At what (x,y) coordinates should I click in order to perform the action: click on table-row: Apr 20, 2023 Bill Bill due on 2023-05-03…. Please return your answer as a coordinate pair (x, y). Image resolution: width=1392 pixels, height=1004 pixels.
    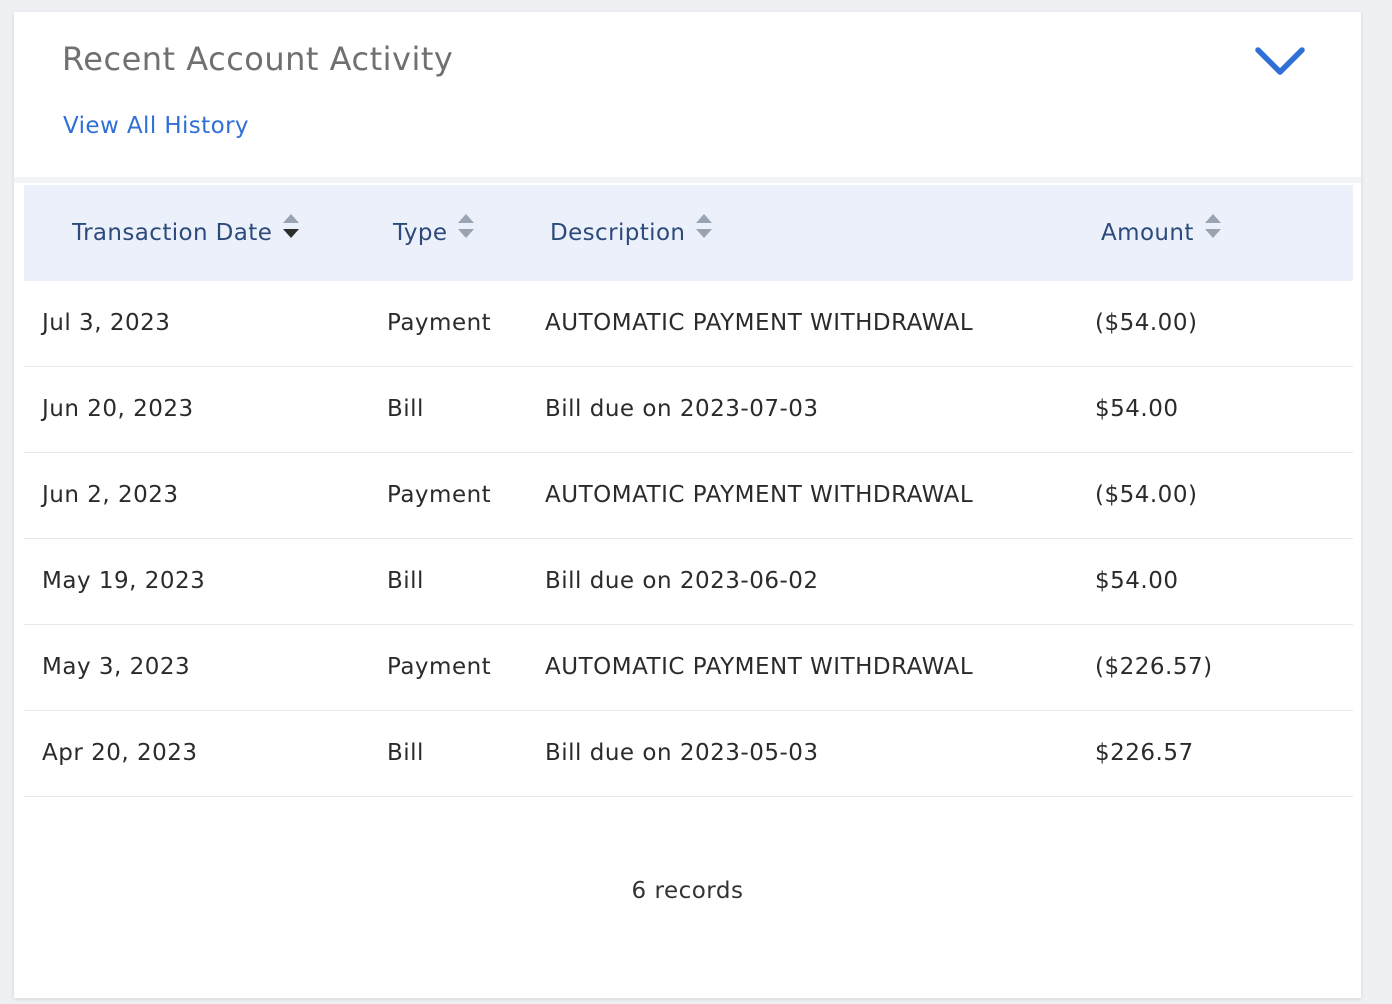
    Looking at the image, I should click on (688, 754).